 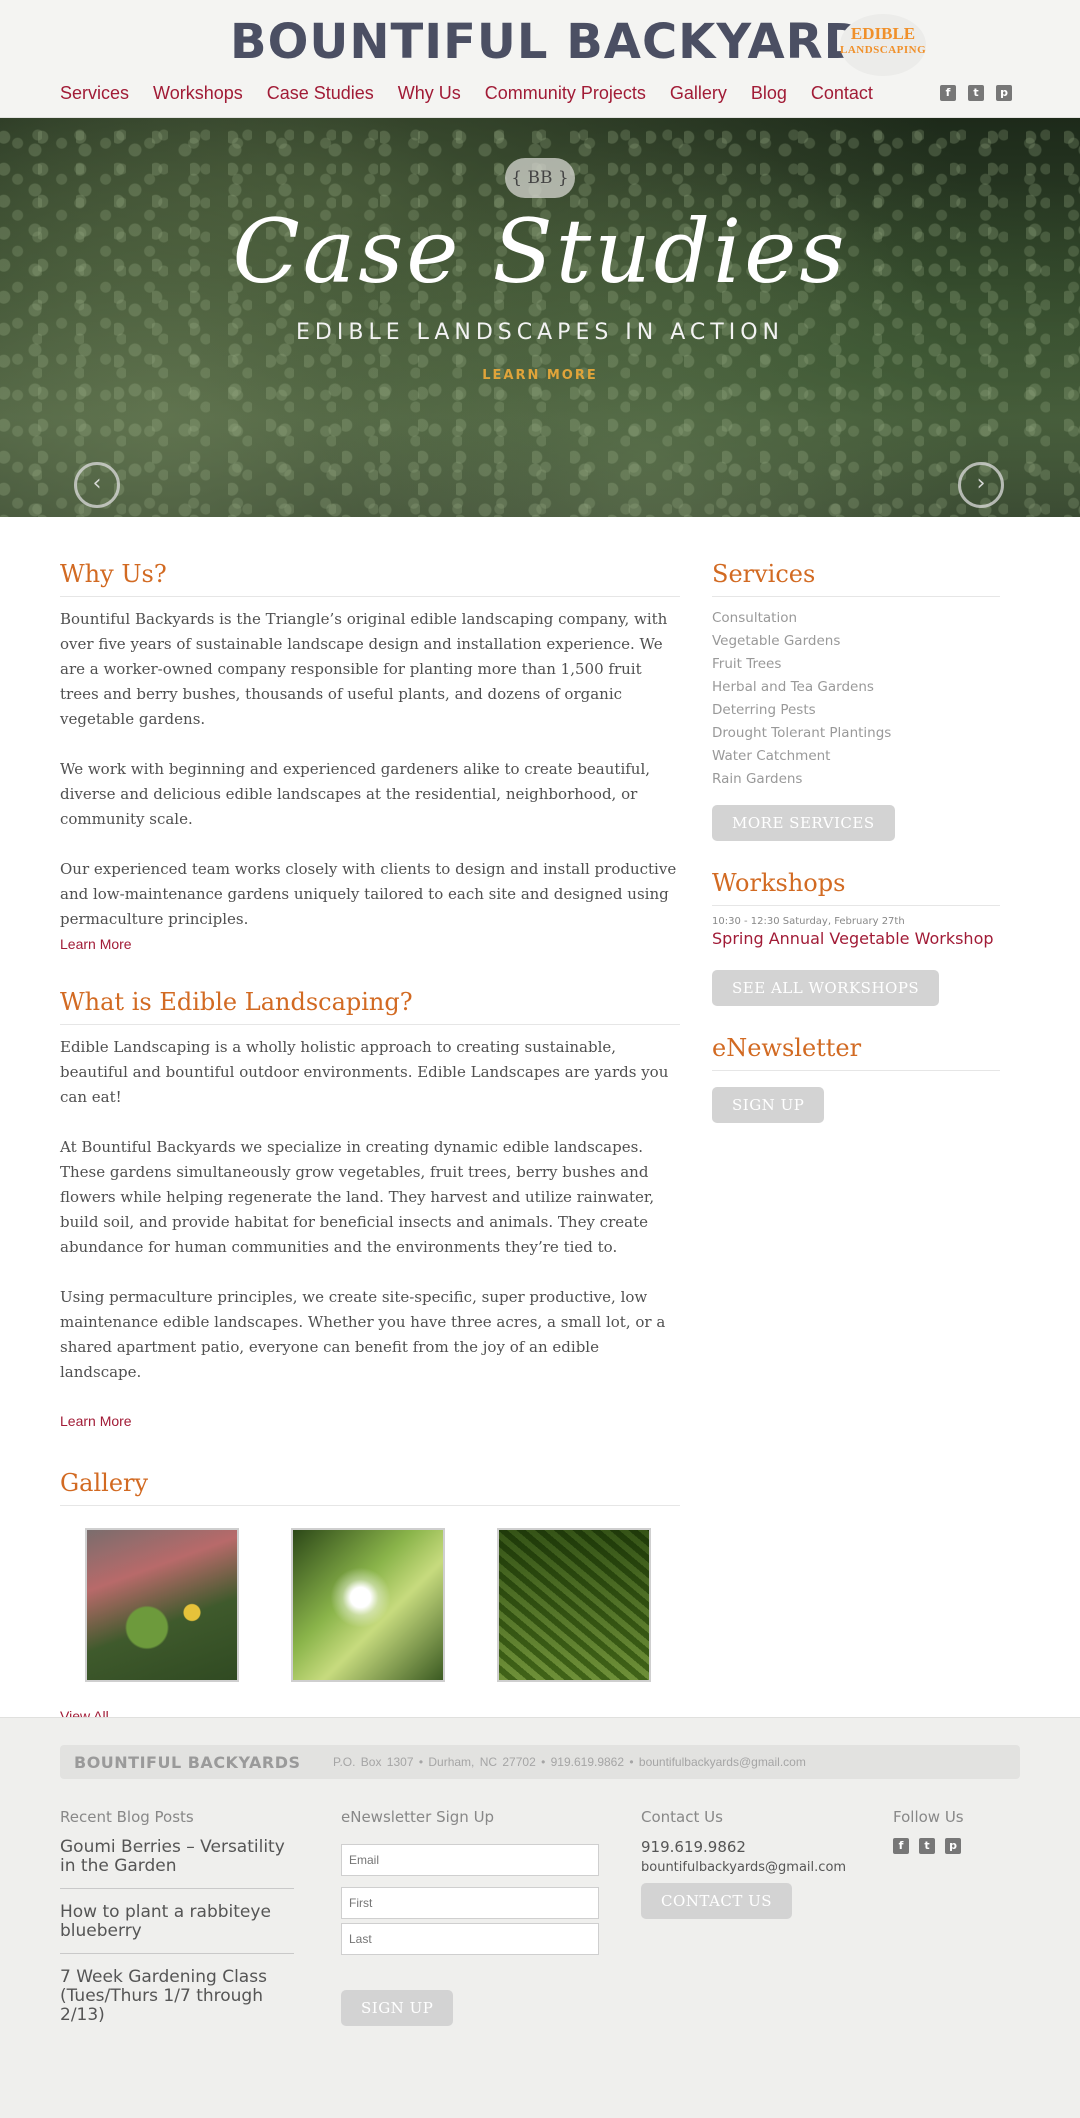 What do you see at coordinates (768, 1105) in the screenshot?
I see `newsletter-signup-button: SIGN UP` at bounding box center [768, 1105].